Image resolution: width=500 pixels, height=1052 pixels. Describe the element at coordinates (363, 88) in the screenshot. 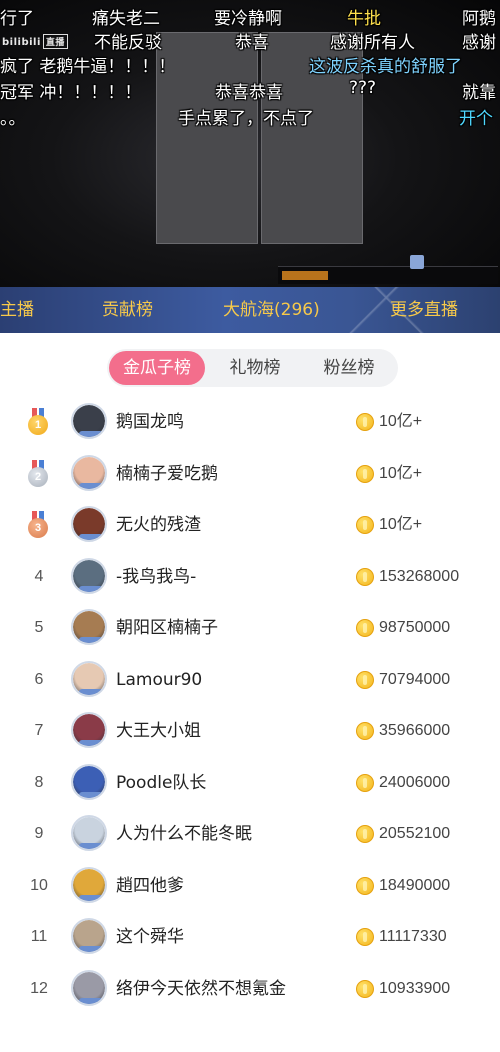

I see `danmaku-comment: ???` at that location.